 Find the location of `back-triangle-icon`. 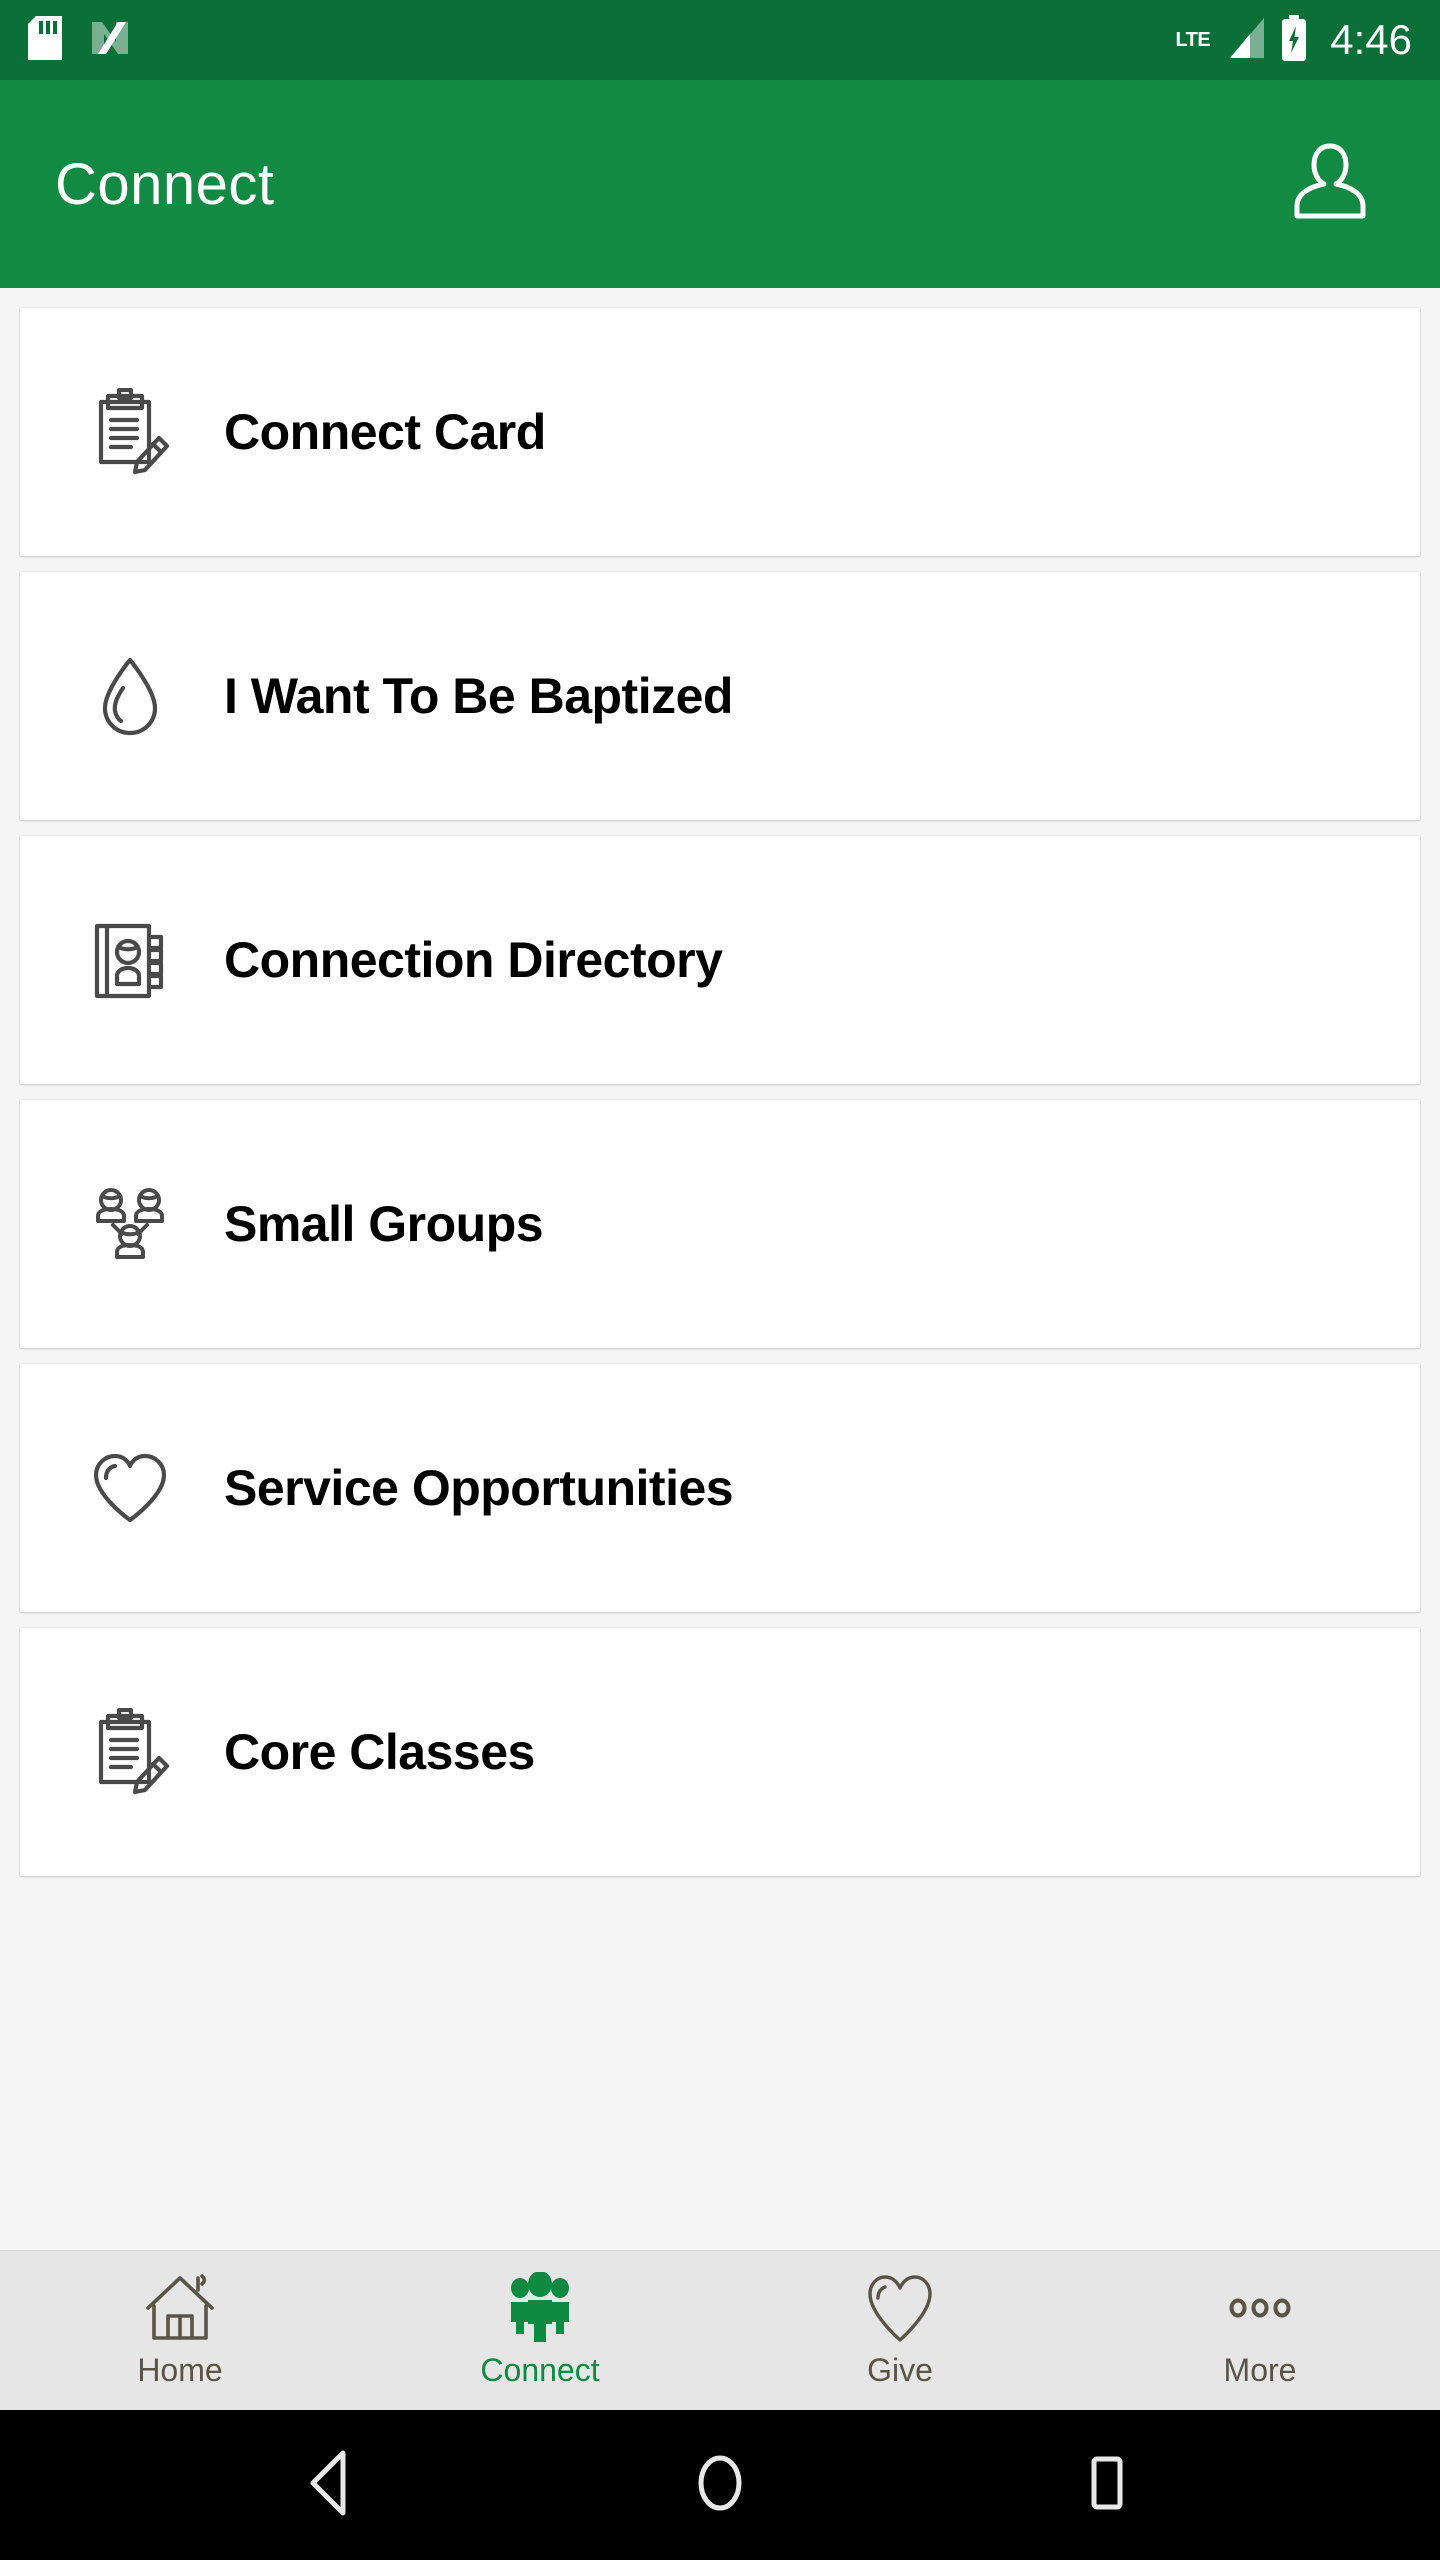

back-triangle-icon is located at coordinates (333, 2485).